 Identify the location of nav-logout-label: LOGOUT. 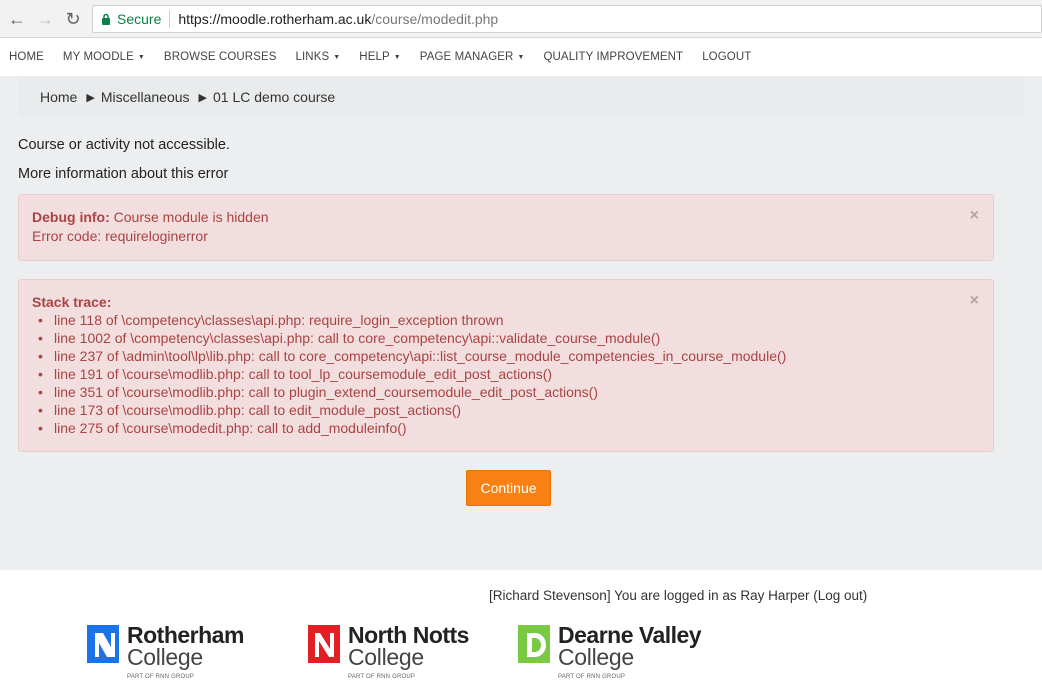
(727, 57).